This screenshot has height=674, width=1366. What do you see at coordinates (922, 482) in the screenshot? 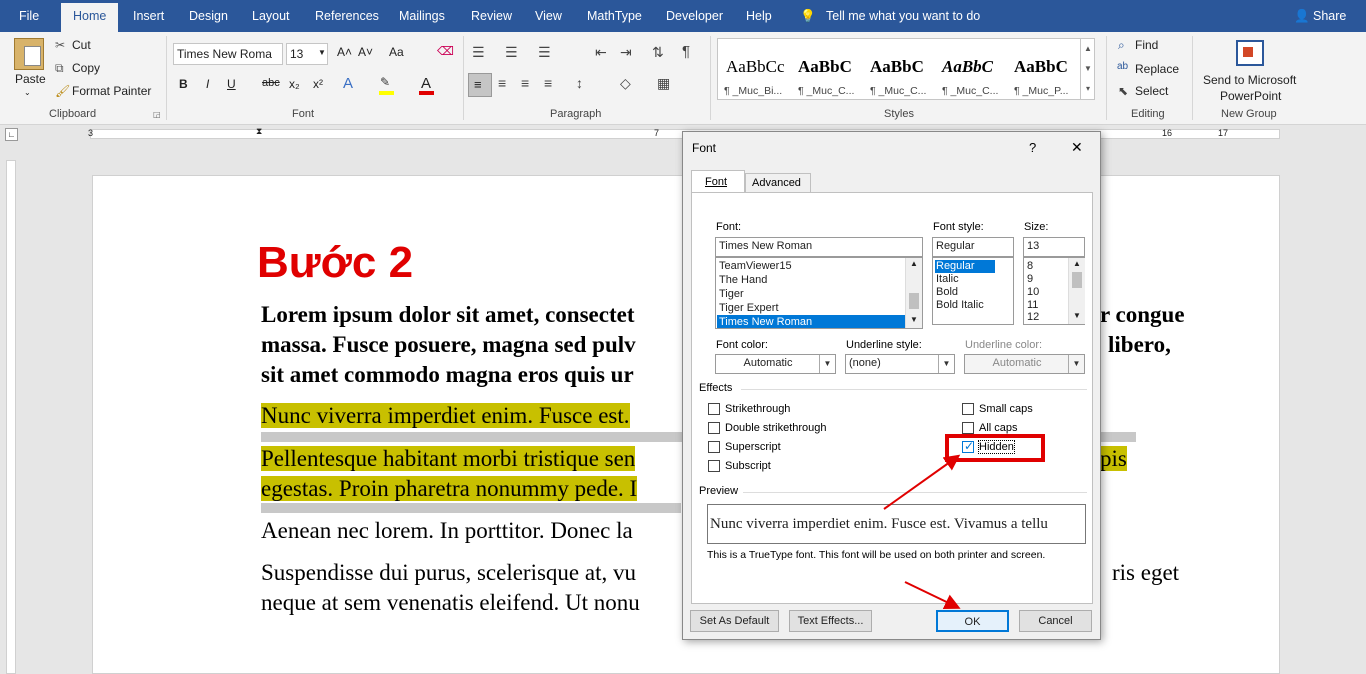
I see `arrow-to-hidden` at bounding box center [922, 482].